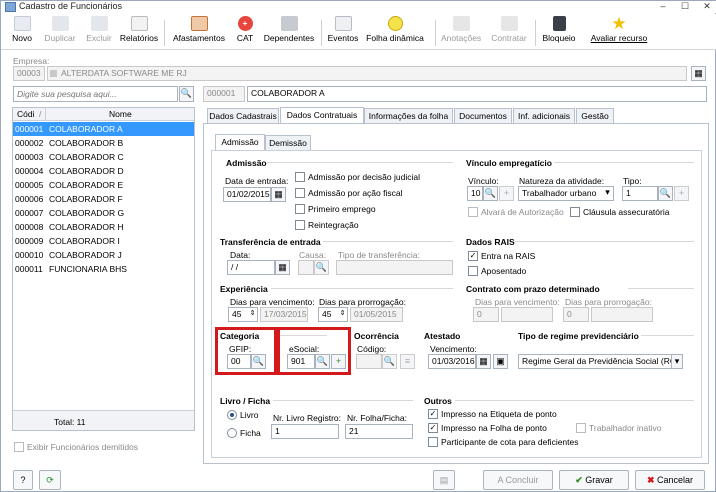 This screenshot has width=716, height=492. I want to click on folha-dinamica-button: Folha dinâmica, so click(395, 32).